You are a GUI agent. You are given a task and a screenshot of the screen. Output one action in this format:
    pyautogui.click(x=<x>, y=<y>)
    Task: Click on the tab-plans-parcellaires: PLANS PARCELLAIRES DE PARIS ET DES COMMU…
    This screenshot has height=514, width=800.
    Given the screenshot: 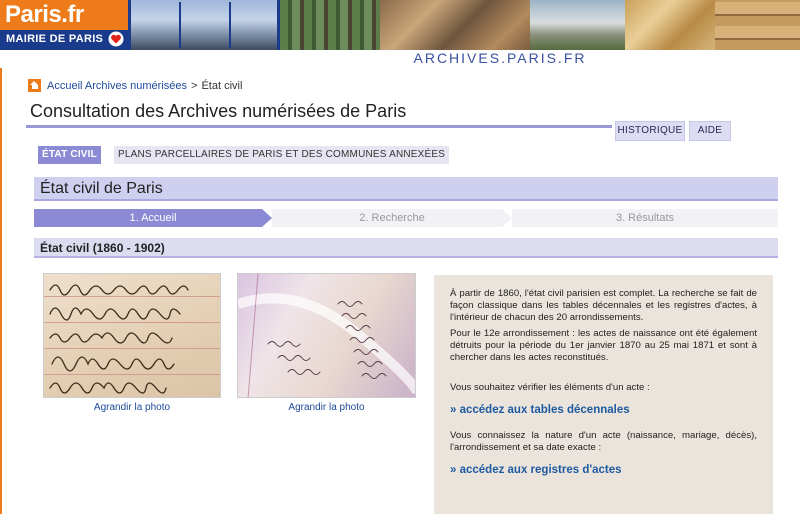 What is the action you would take?
    pyautogui.click(x=282, y=155)
    